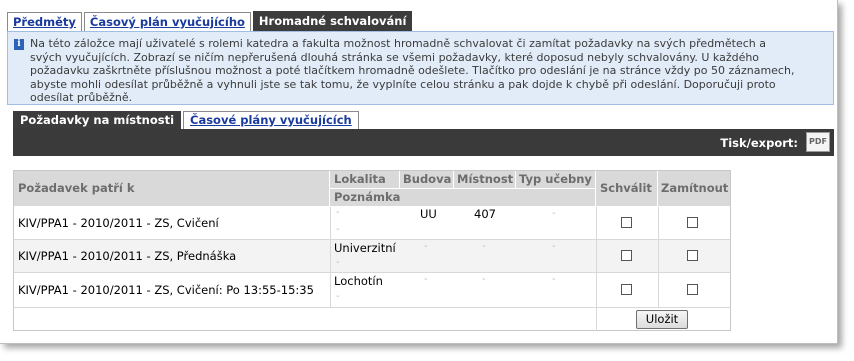 The image size is (854, 361). I want to click on row-room: 407, so click(485, 214).